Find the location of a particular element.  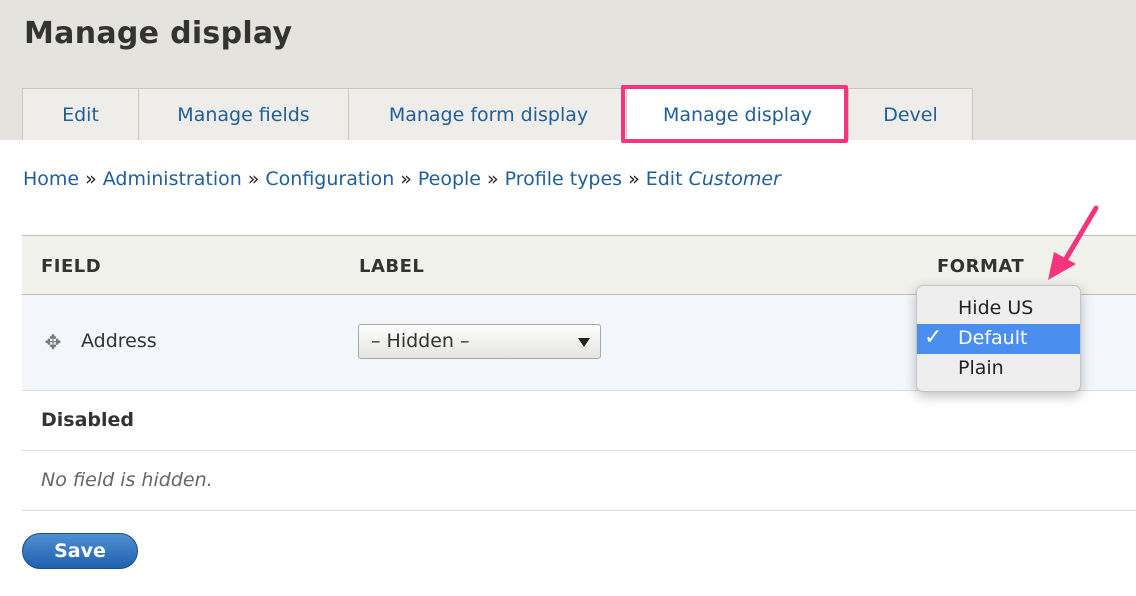

field-name: Address is located at coordinates (119, 341).